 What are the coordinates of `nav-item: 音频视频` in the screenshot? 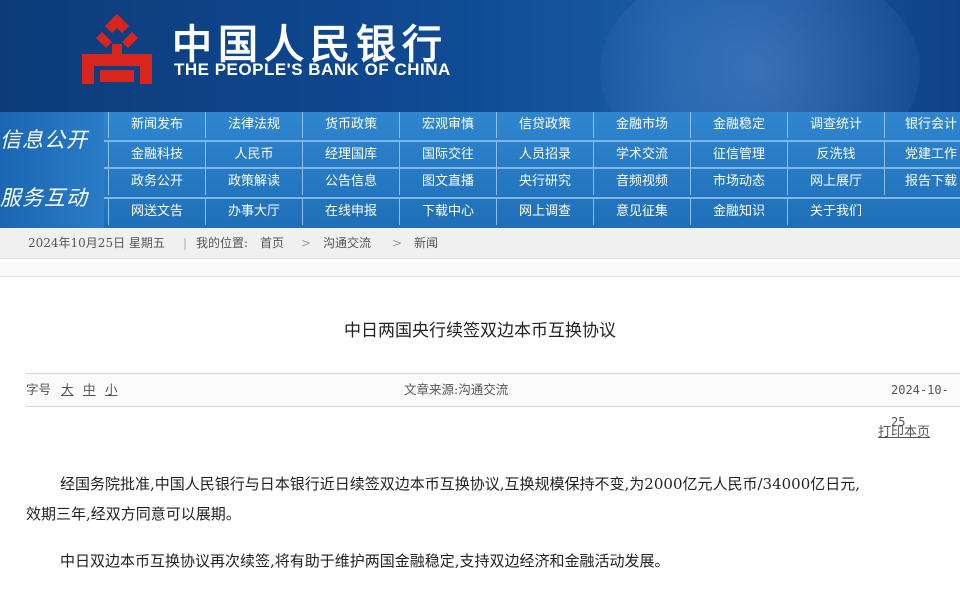 It's located at (641, 182).